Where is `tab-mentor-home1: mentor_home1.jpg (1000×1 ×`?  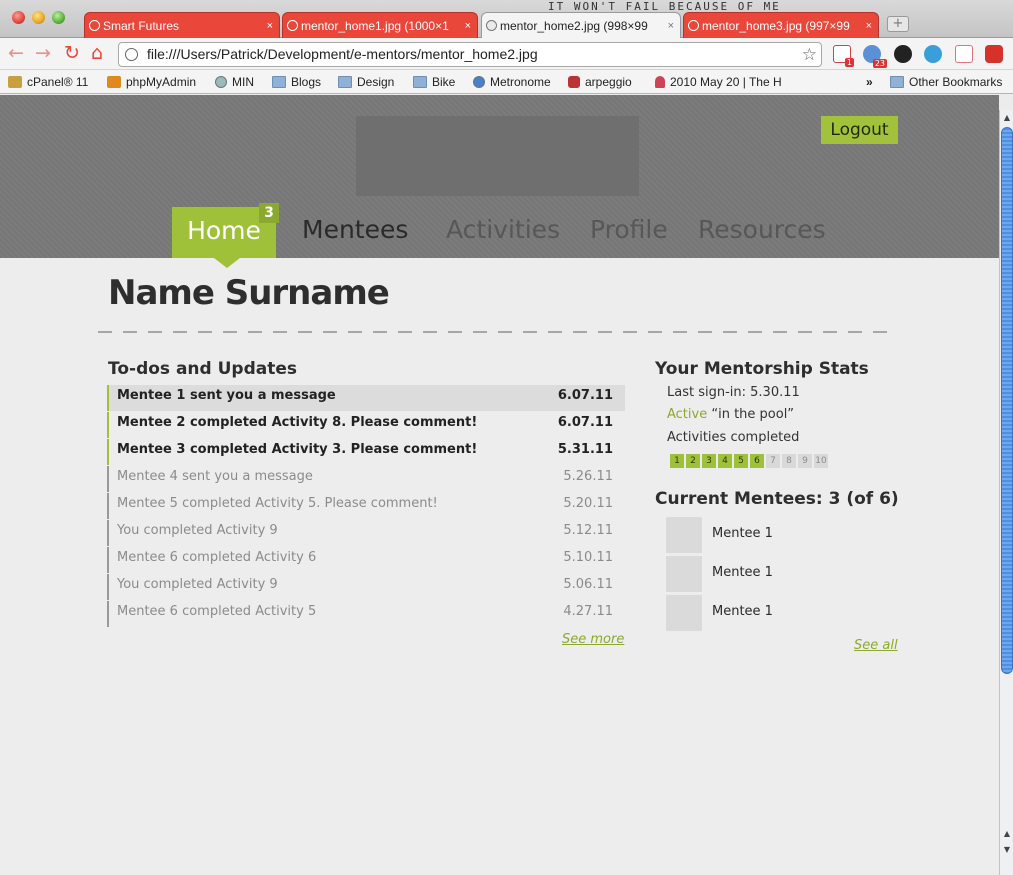
tab-mentor-home1: mentor_home1.jpg (1000×1 × is located at coordinates (380, 25).